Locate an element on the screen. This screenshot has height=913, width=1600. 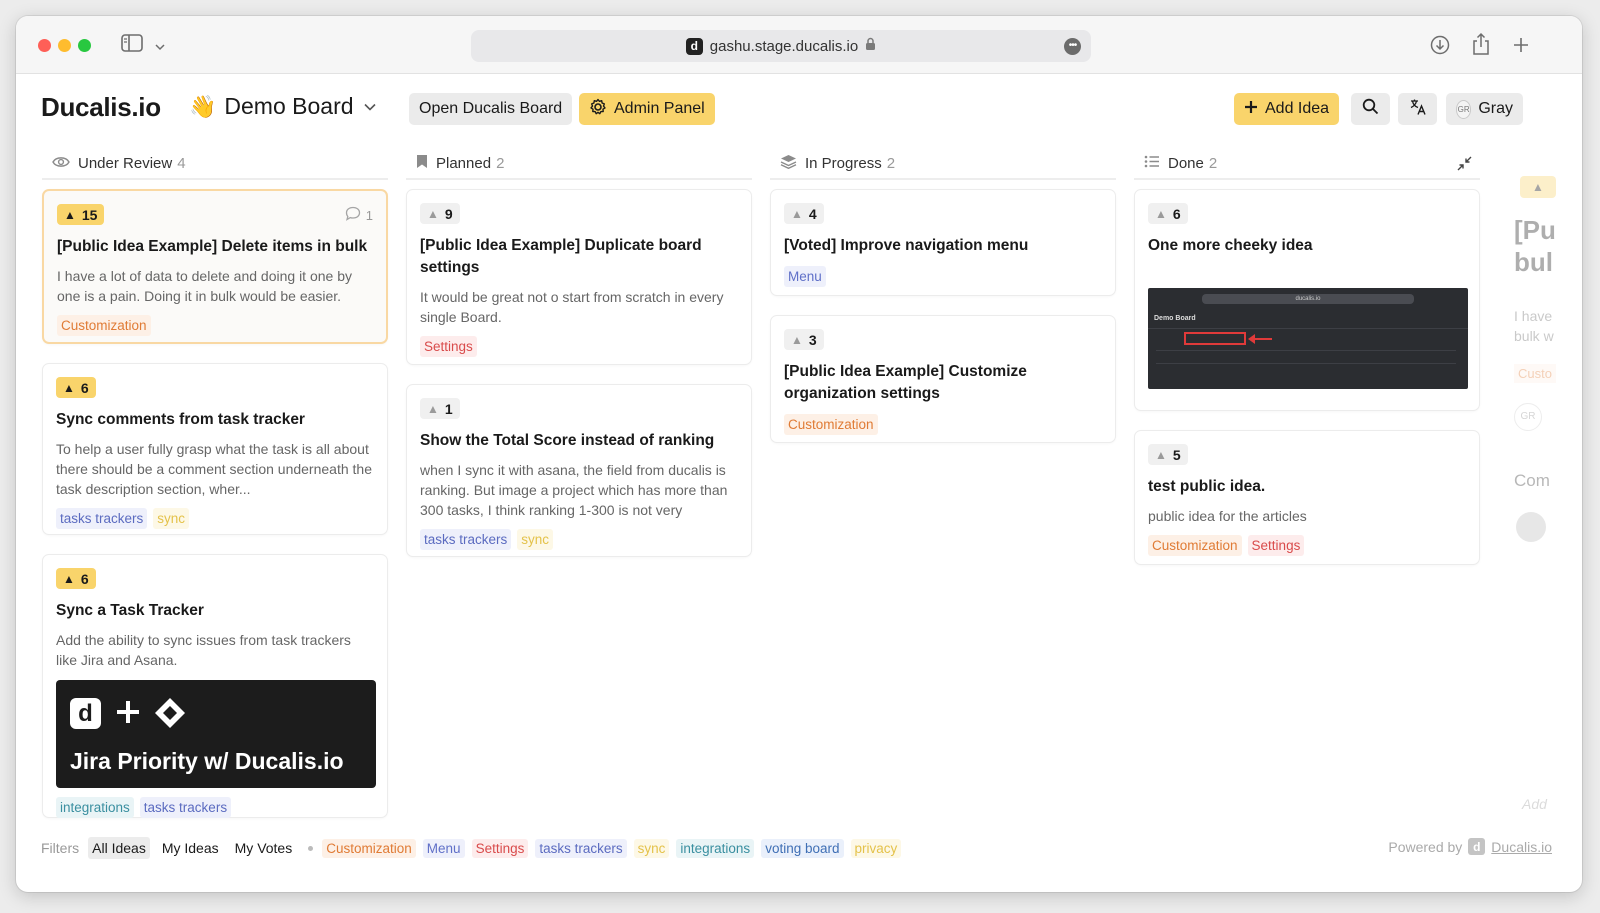
filter-all-ideas: All Ideas is located at coordinates (119, 848).